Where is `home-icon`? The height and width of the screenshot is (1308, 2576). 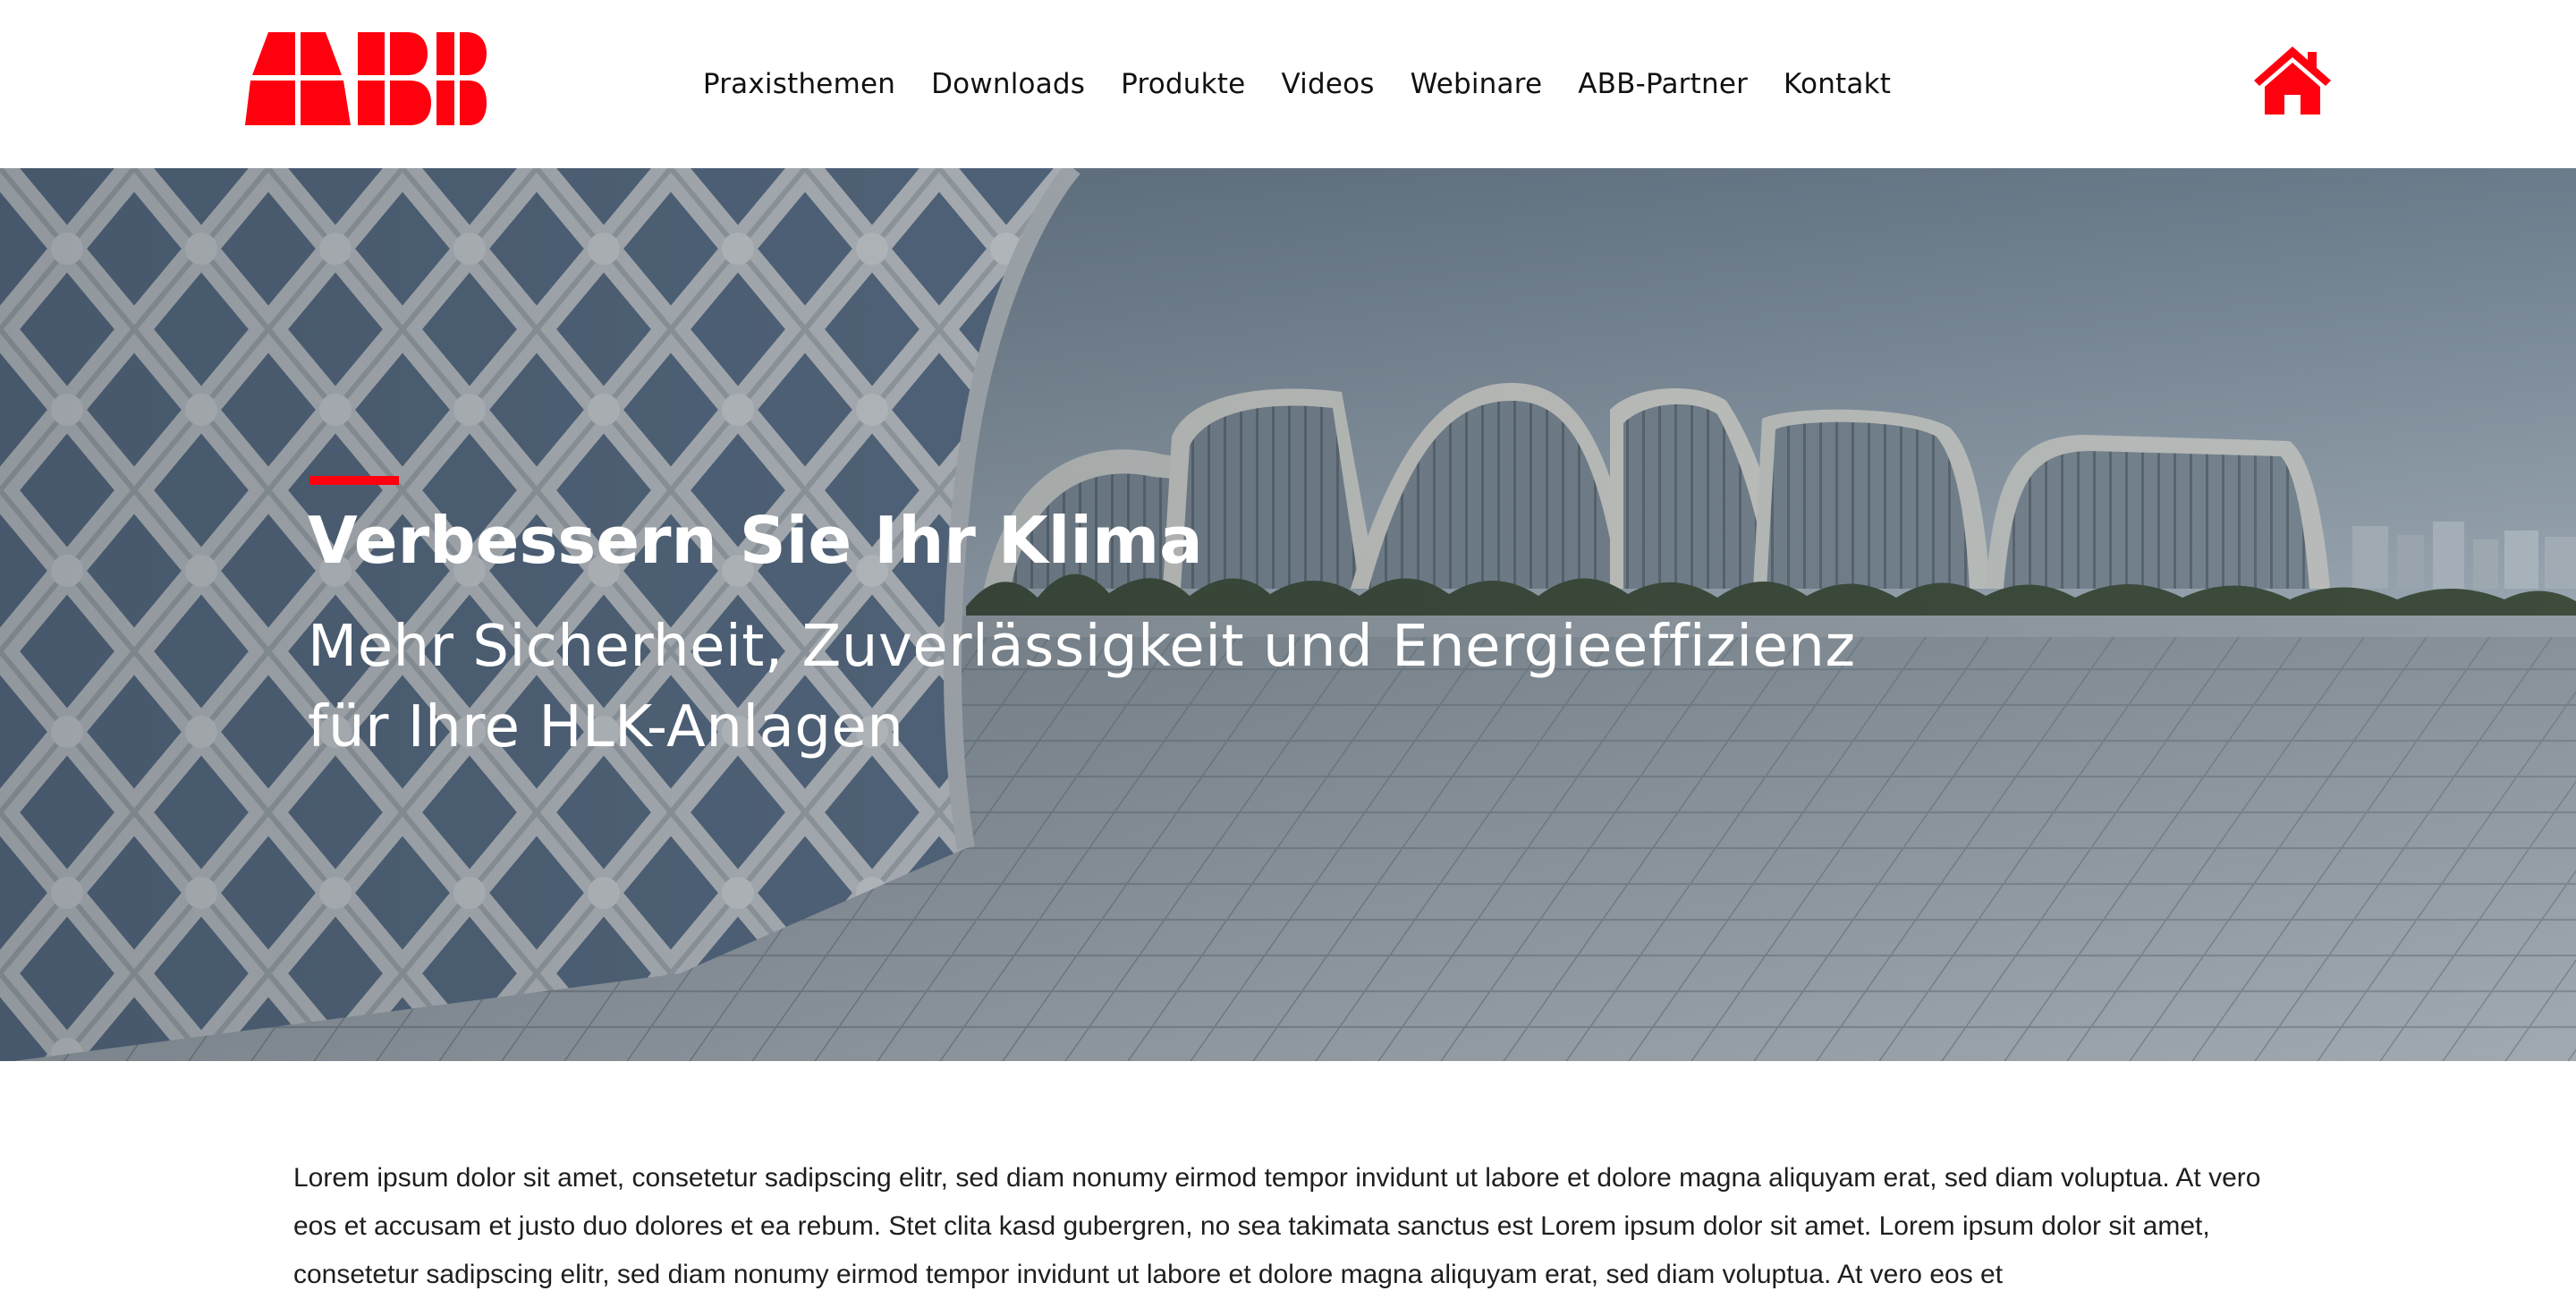 home-icon is located at coordinates (2292, 81).